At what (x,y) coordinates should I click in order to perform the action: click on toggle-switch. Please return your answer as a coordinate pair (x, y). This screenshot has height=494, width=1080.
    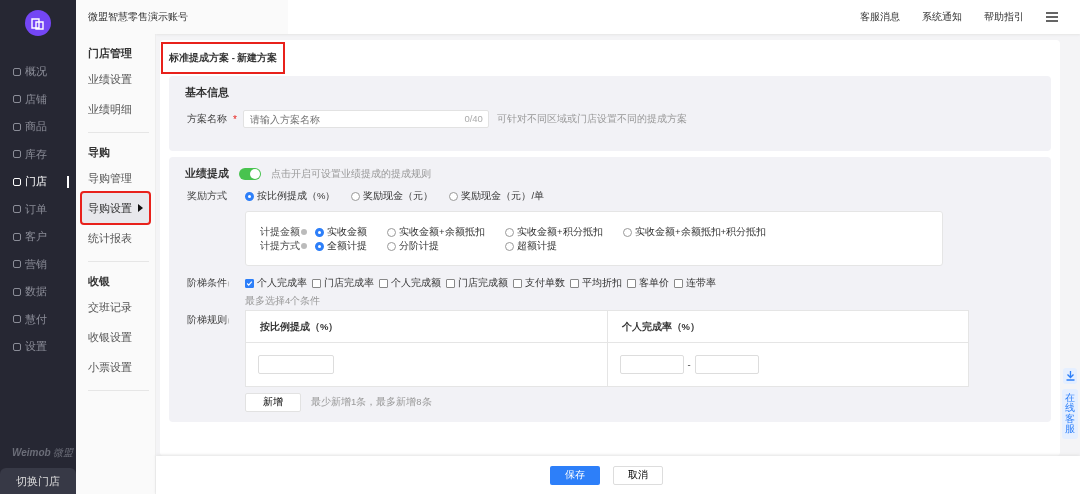
    Looking at the image, I should click on (250, 174).